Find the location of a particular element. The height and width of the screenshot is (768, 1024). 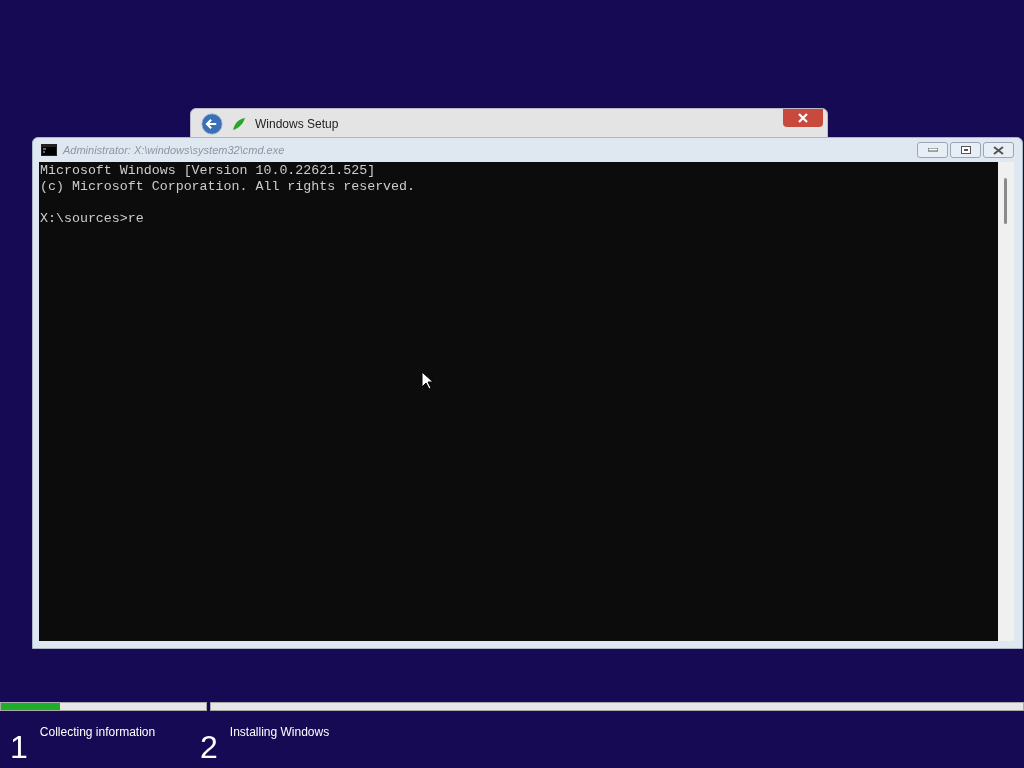

minimize-icon is located at coordinates (932, 150).